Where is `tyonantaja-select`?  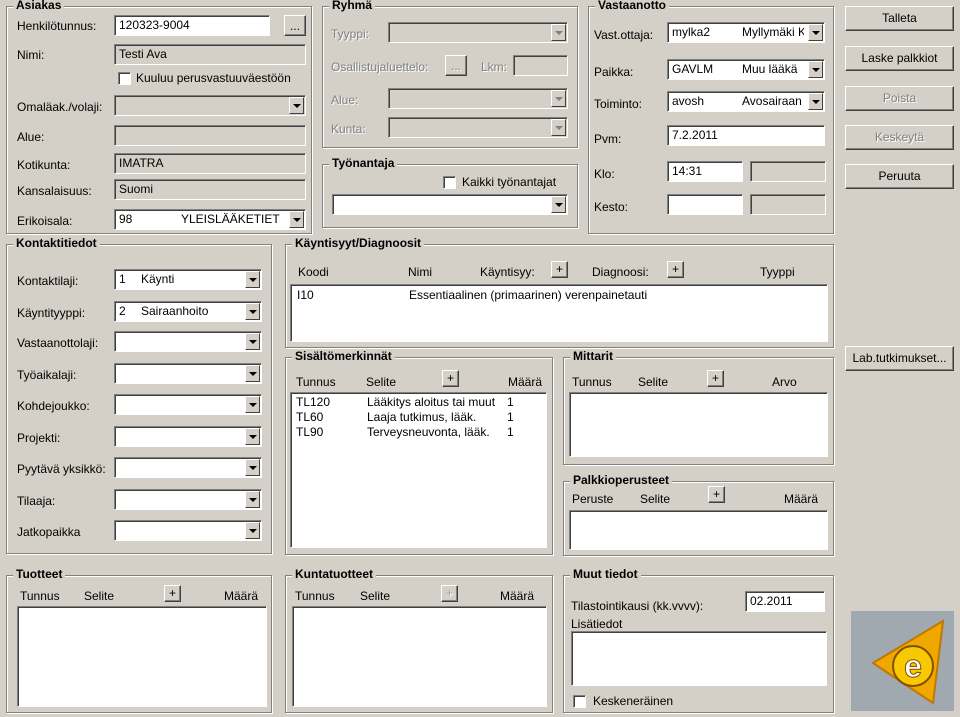
tyonantaja-select is located at coordinates (450, 204).